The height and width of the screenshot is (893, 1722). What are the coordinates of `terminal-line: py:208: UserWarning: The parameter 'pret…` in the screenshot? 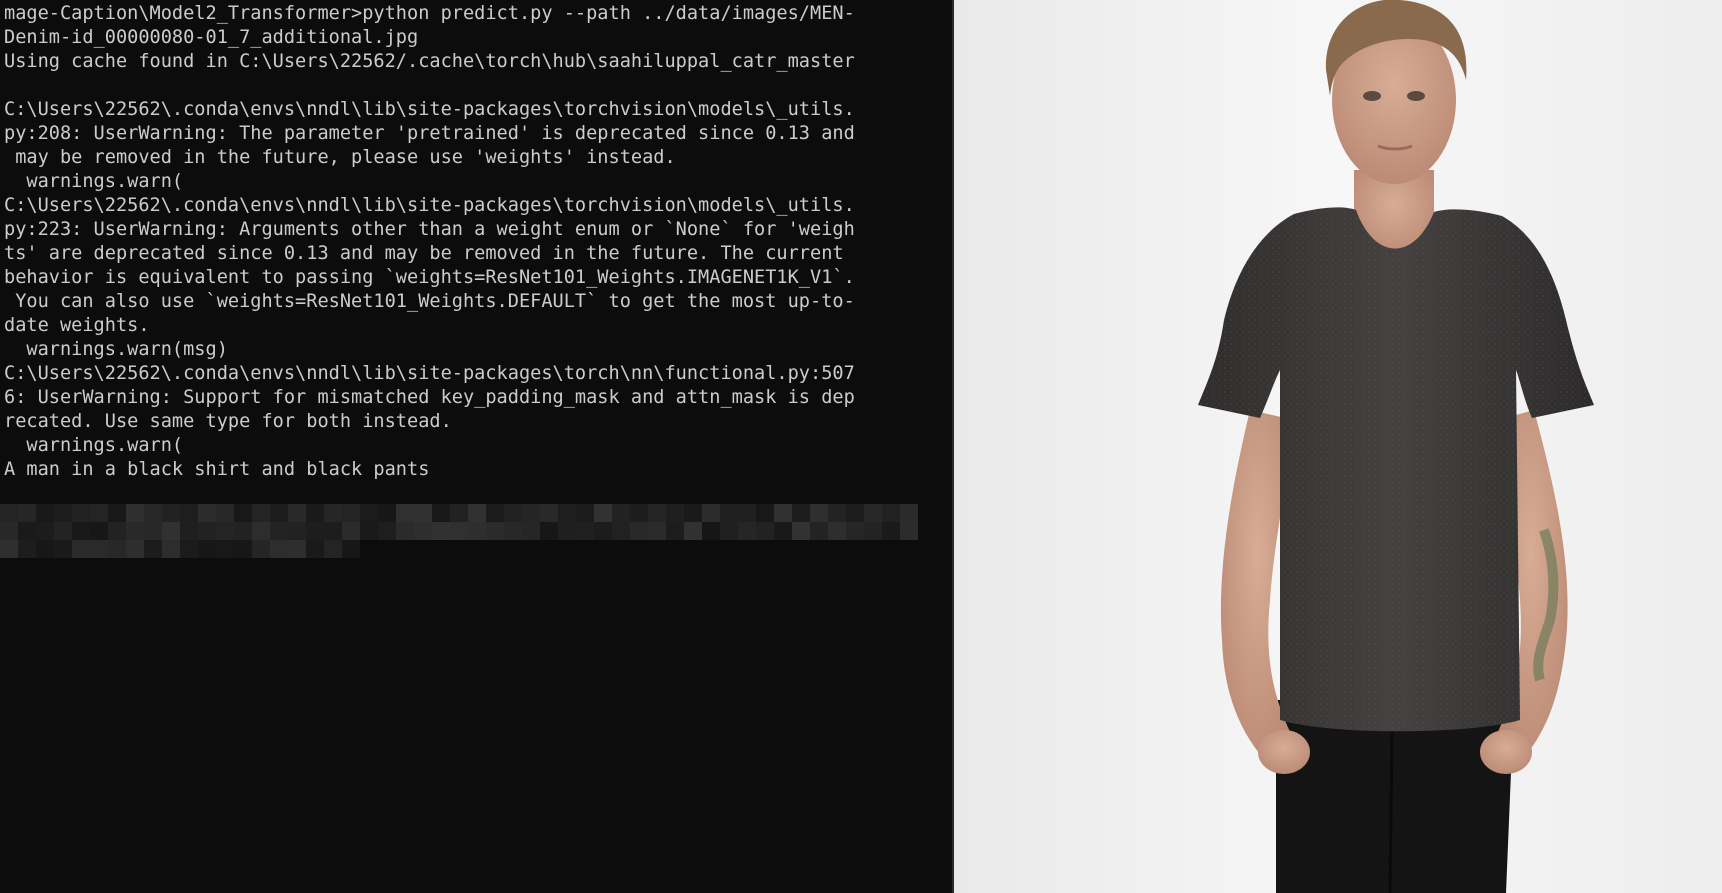 It's located at (429, 133).